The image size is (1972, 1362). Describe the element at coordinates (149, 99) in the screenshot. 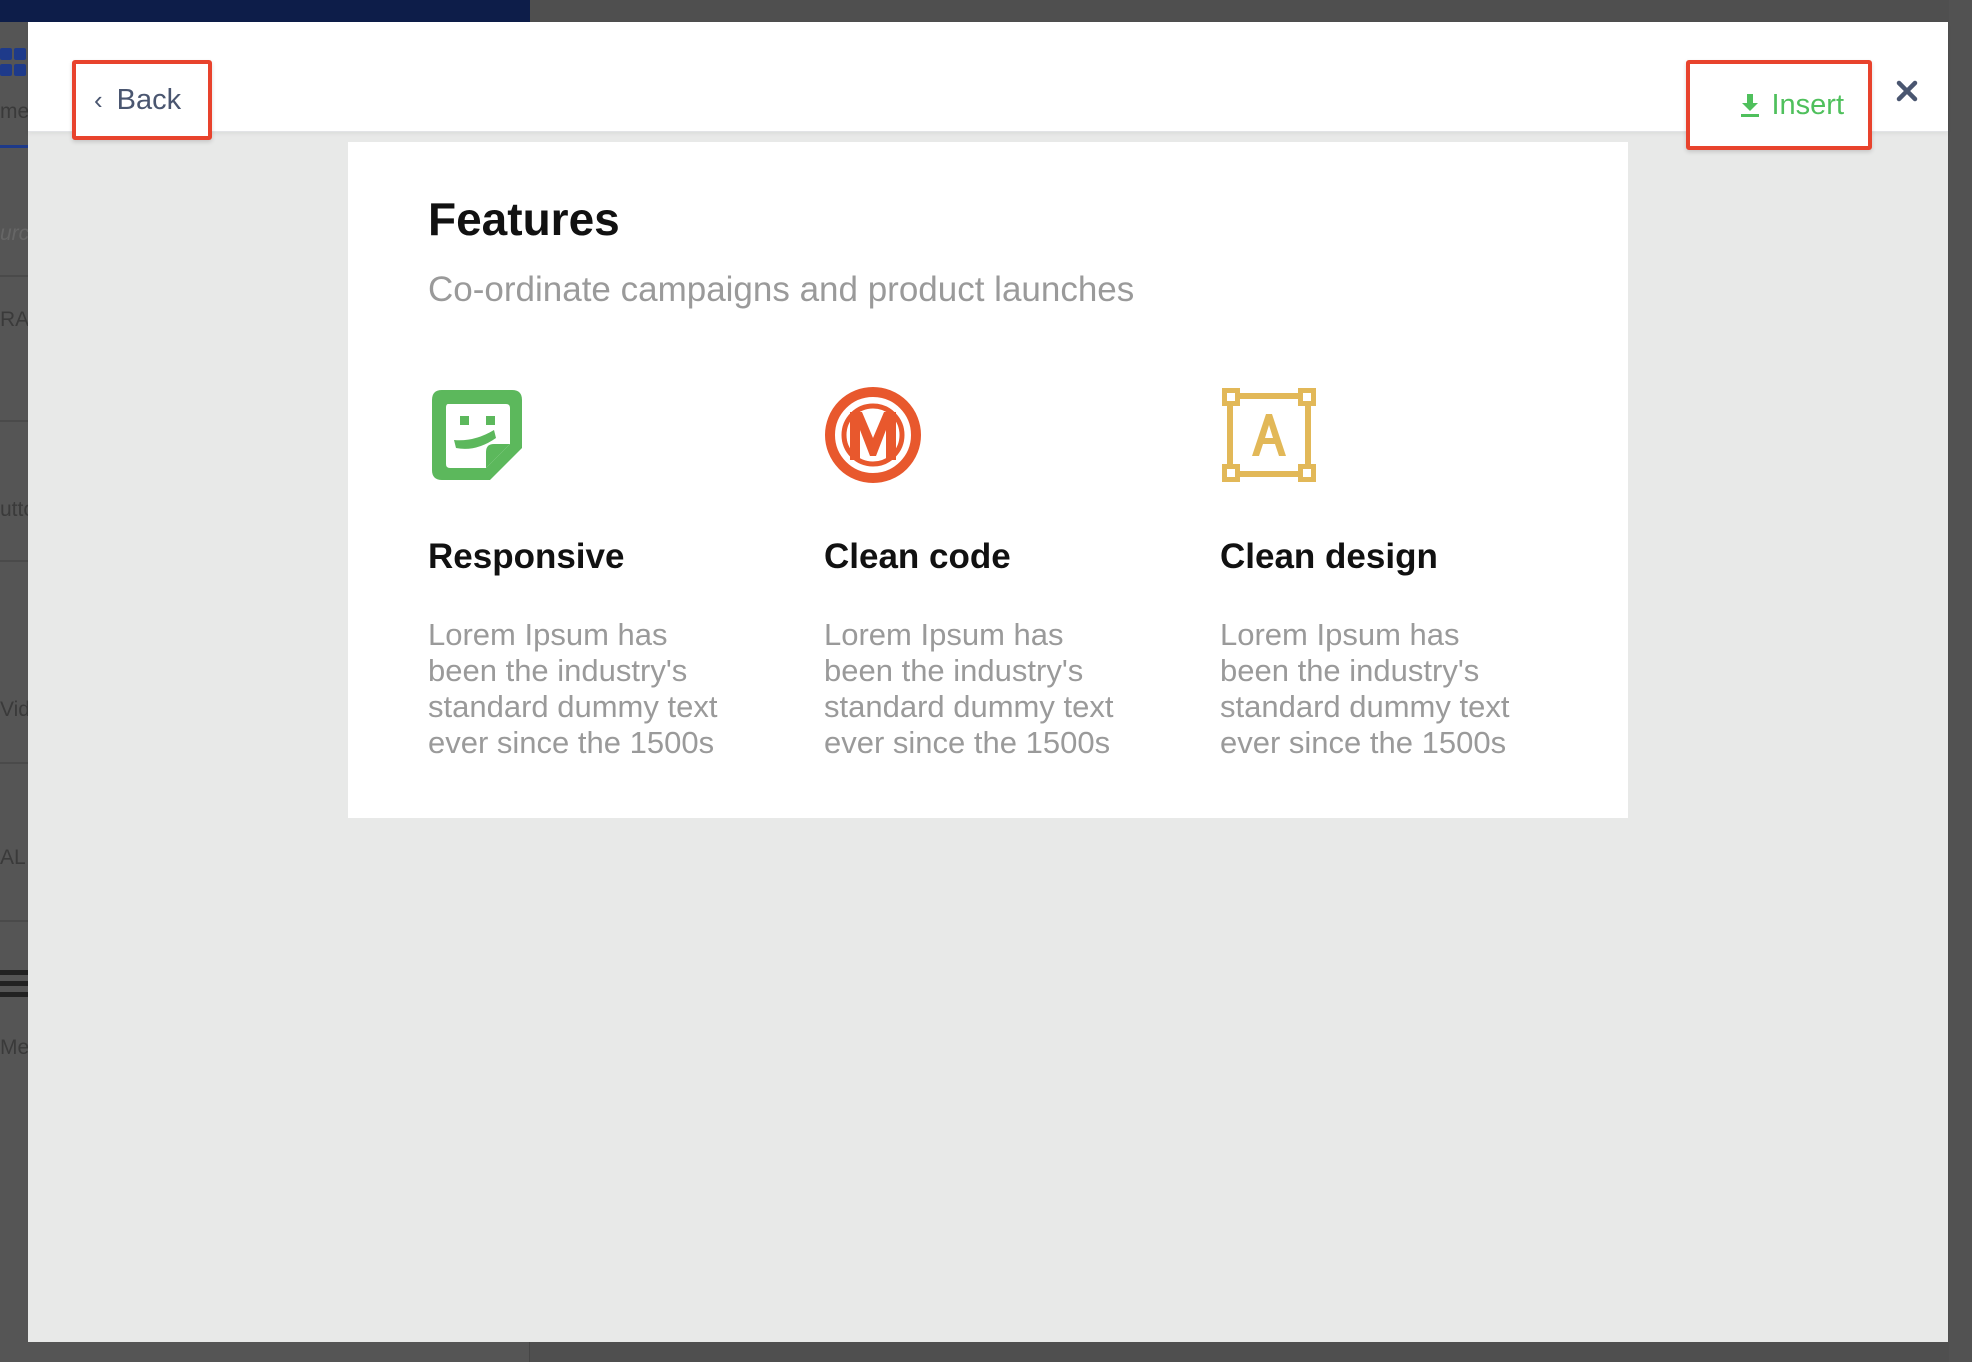

I see `back-button-label: Back` at that location.